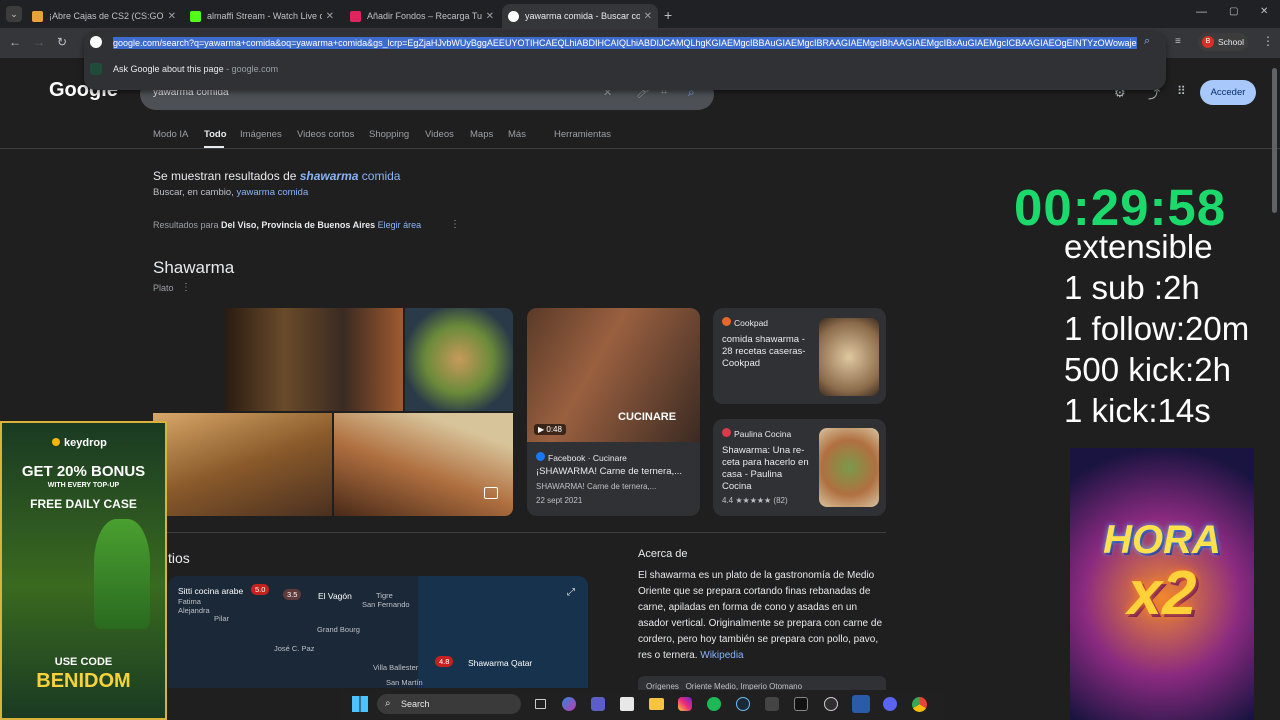 The width and height of the screenshot is (1280, 720). What do you see at coordinates (1231, 42) in the screenshot?
I see `profile-label: School` at bounding box center [1231, 42].